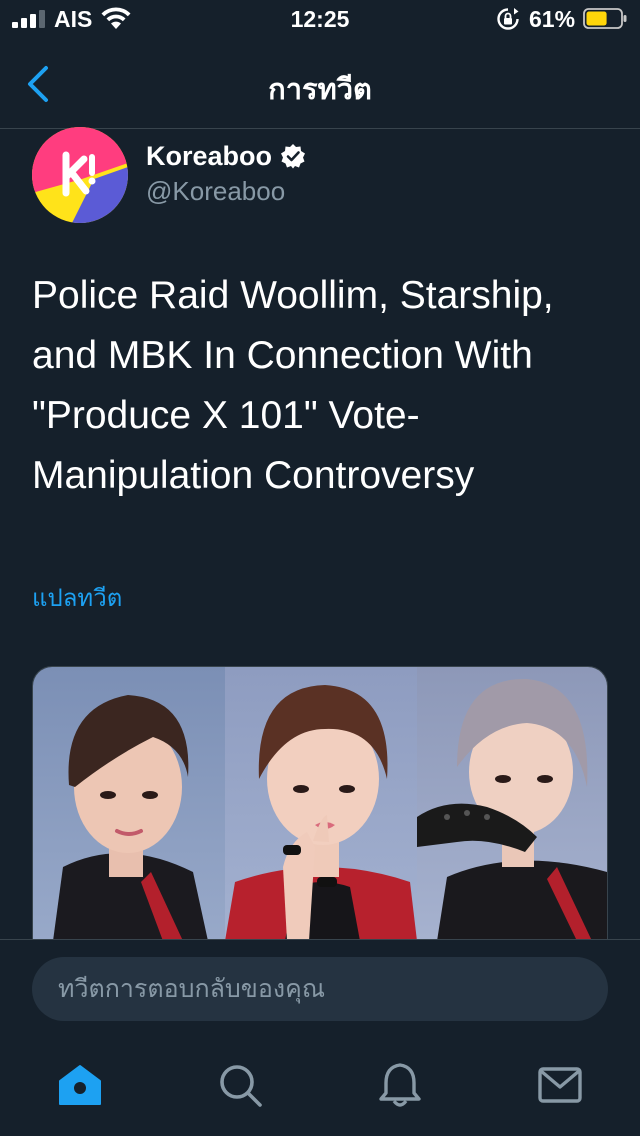  What do you see at coordinates (209, 156) in the screenshot?
I see `display-name: Koreaboo` at bounding box center [209, 156].